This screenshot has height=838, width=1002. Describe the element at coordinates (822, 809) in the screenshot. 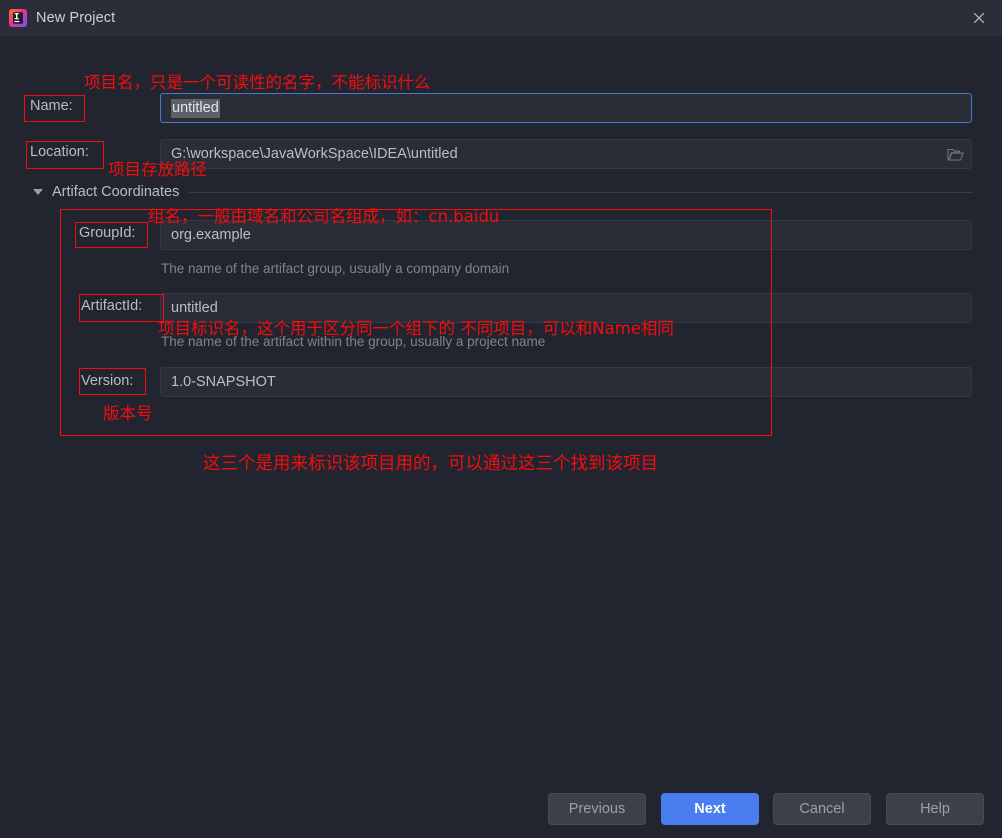

I see `cancel-button: Cancel` at that location.